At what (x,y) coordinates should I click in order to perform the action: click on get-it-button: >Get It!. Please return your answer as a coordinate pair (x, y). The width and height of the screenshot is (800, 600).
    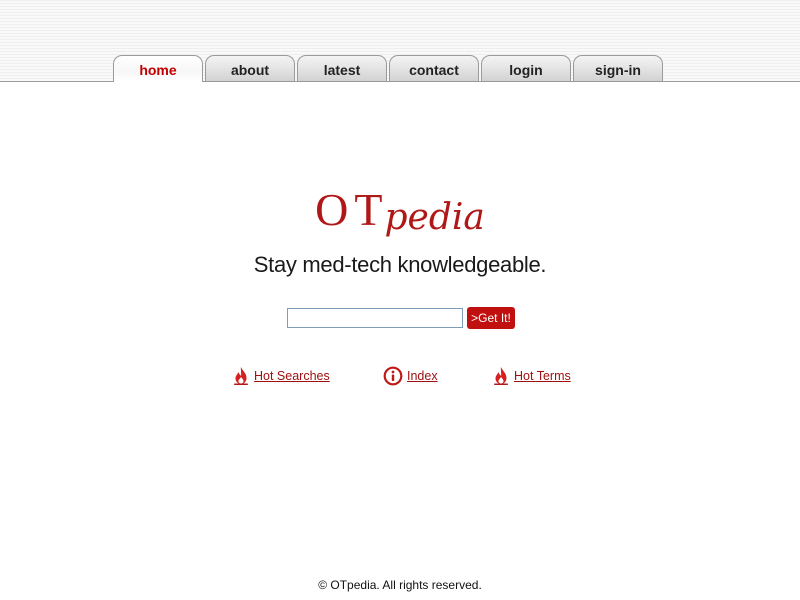
    Looking at the image, I should click on (491, 318).